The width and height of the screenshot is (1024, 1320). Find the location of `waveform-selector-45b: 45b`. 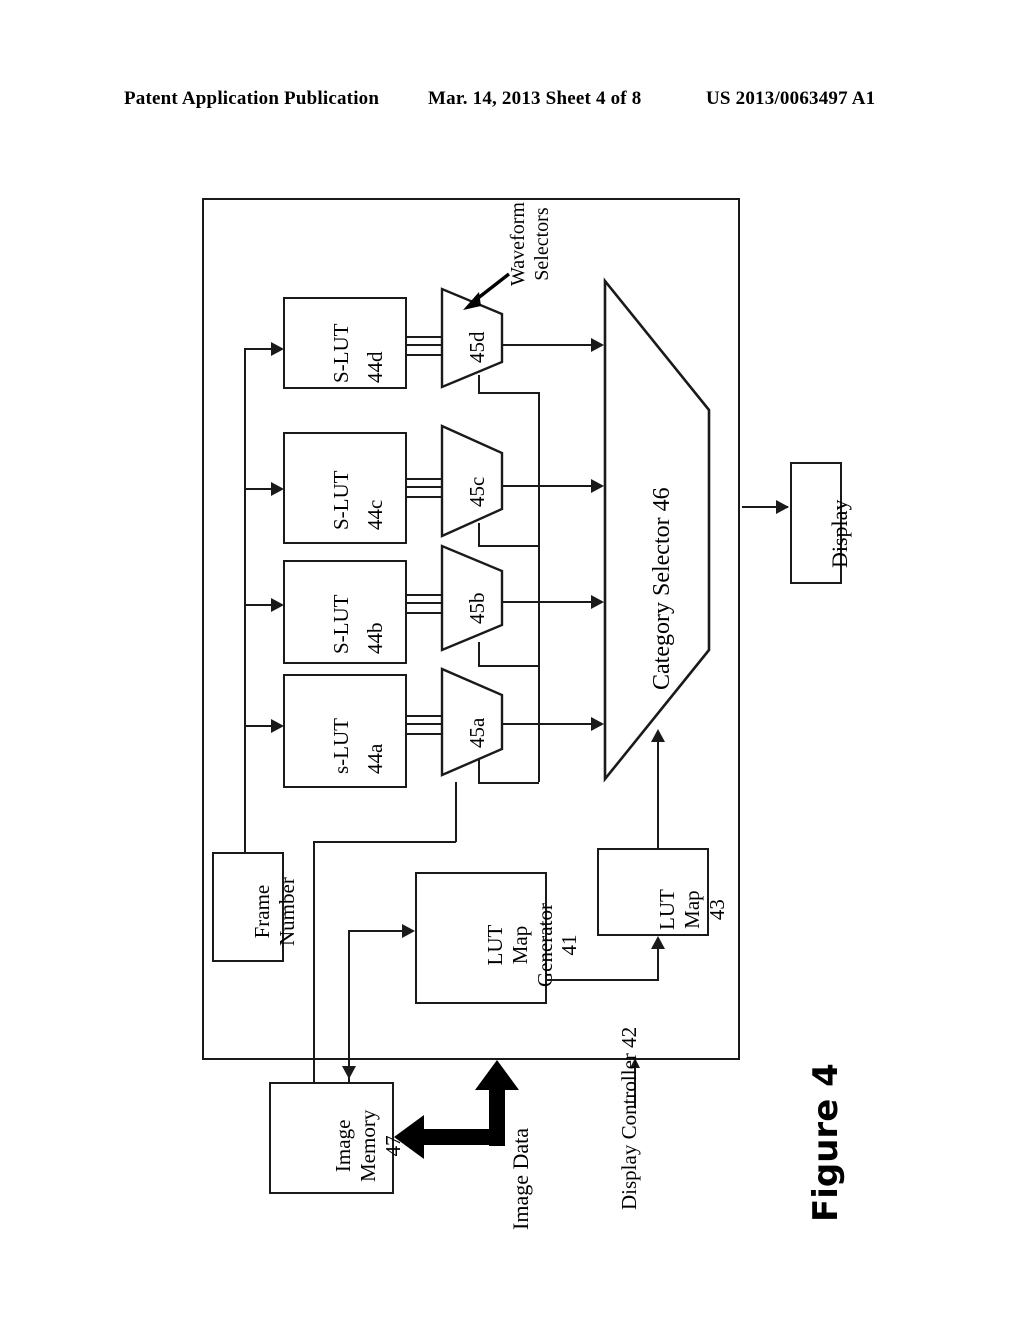

waveform-selector-45b: 45b is located at coordinates (472, 598).